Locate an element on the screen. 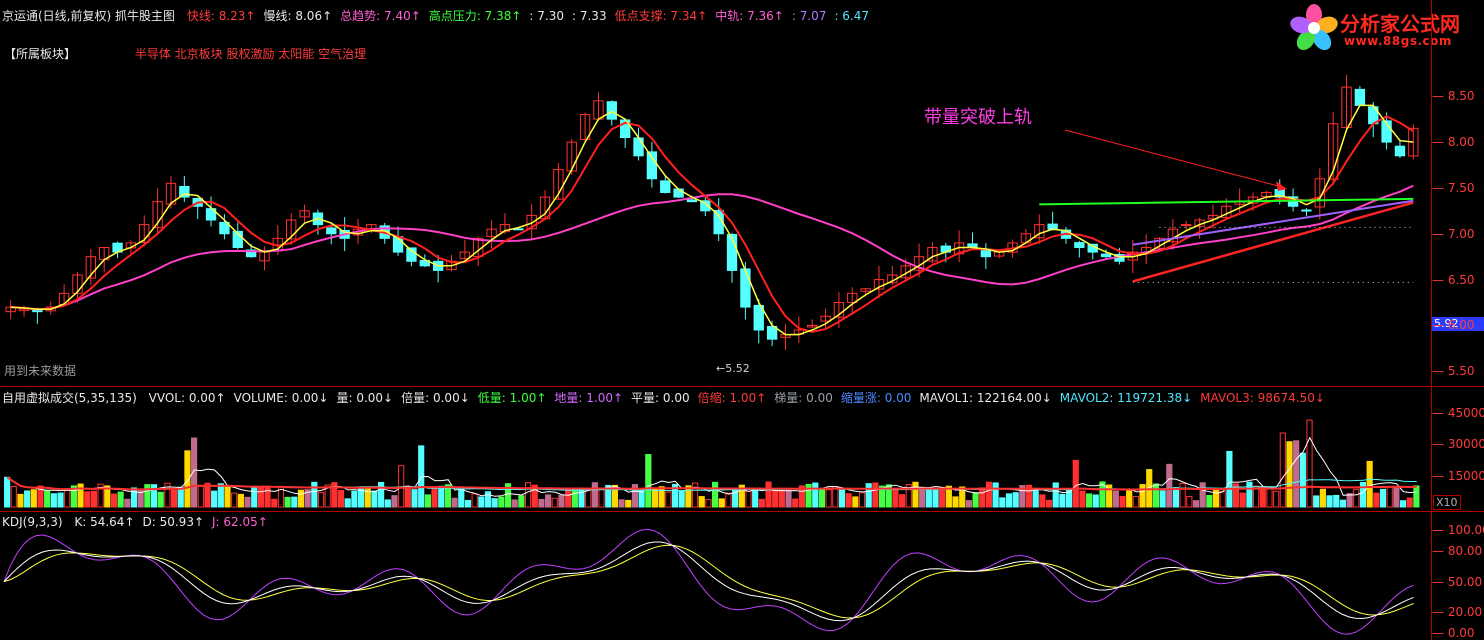  main-header-item-5: : 7.33 is located at coordinates (589, 16).